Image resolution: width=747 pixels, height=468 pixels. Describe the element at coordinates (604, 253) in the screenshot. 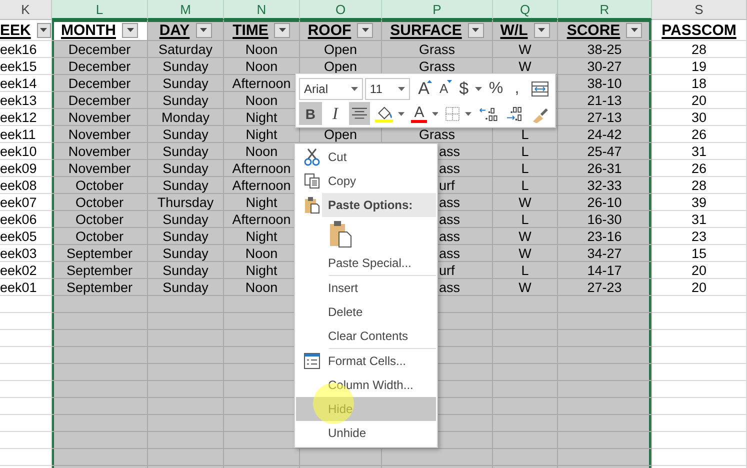

I see `table-cell: 34-27` at that location.